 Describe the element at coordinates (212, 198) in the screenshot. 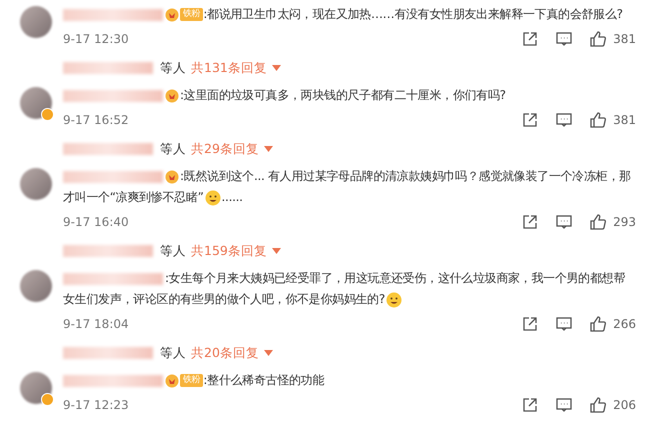

I see `laughing-emoji-icon` at that location.